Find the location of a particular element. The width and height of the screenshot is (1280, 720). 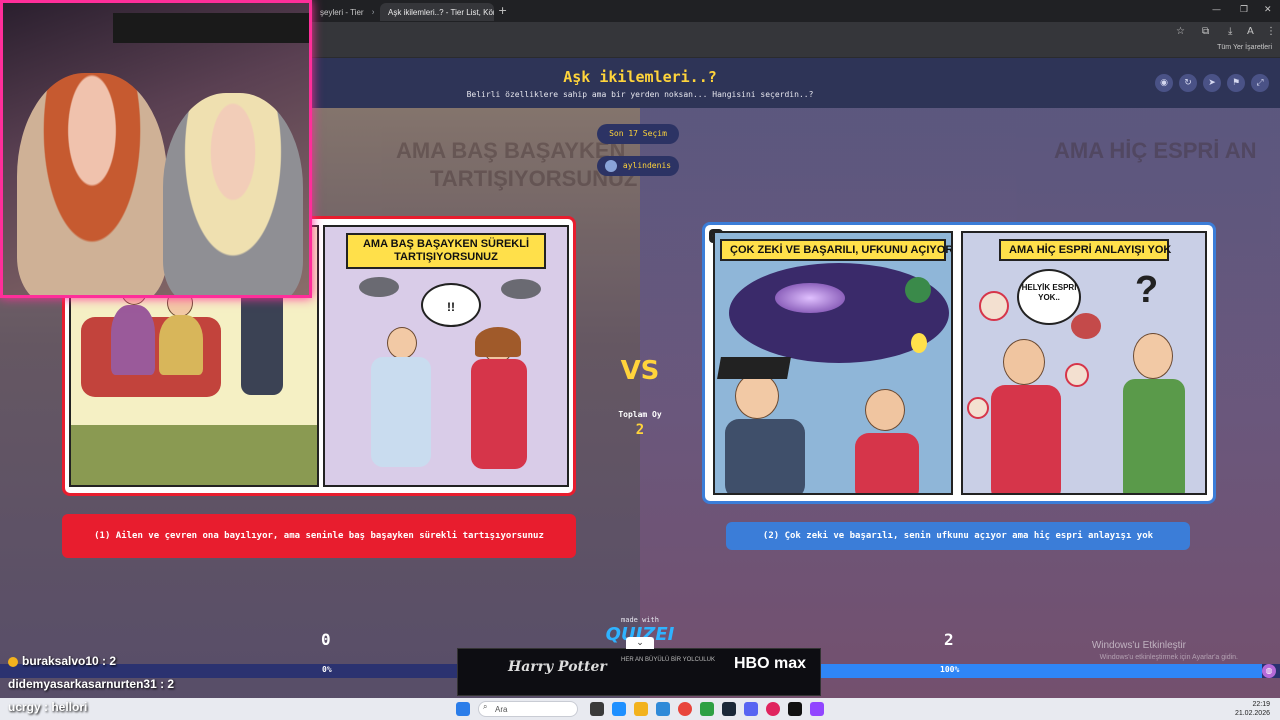

poster is located at coordinates (211, 28).